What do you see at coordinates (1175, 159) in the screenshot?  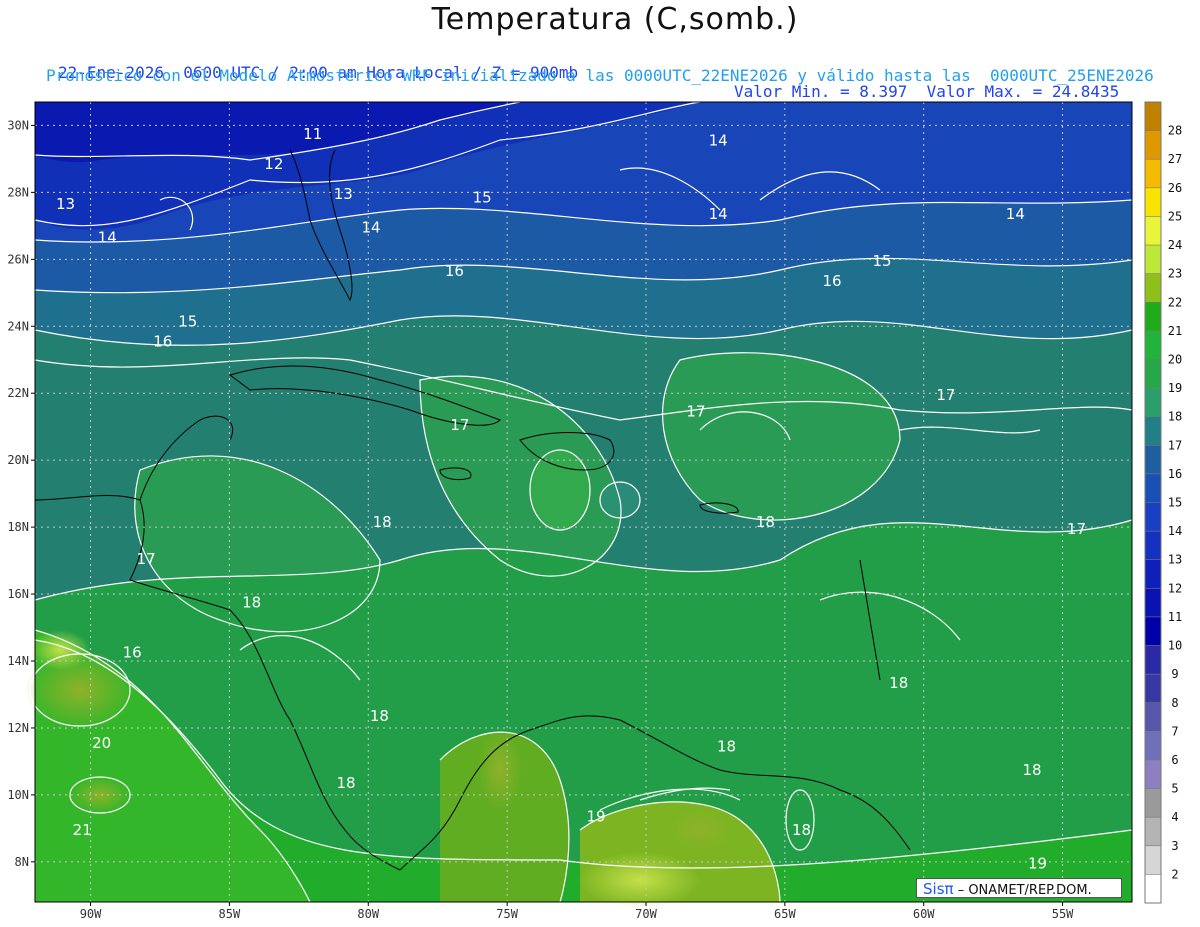 I see `colorbar-label: 27` at bounding box center [1175, 159].